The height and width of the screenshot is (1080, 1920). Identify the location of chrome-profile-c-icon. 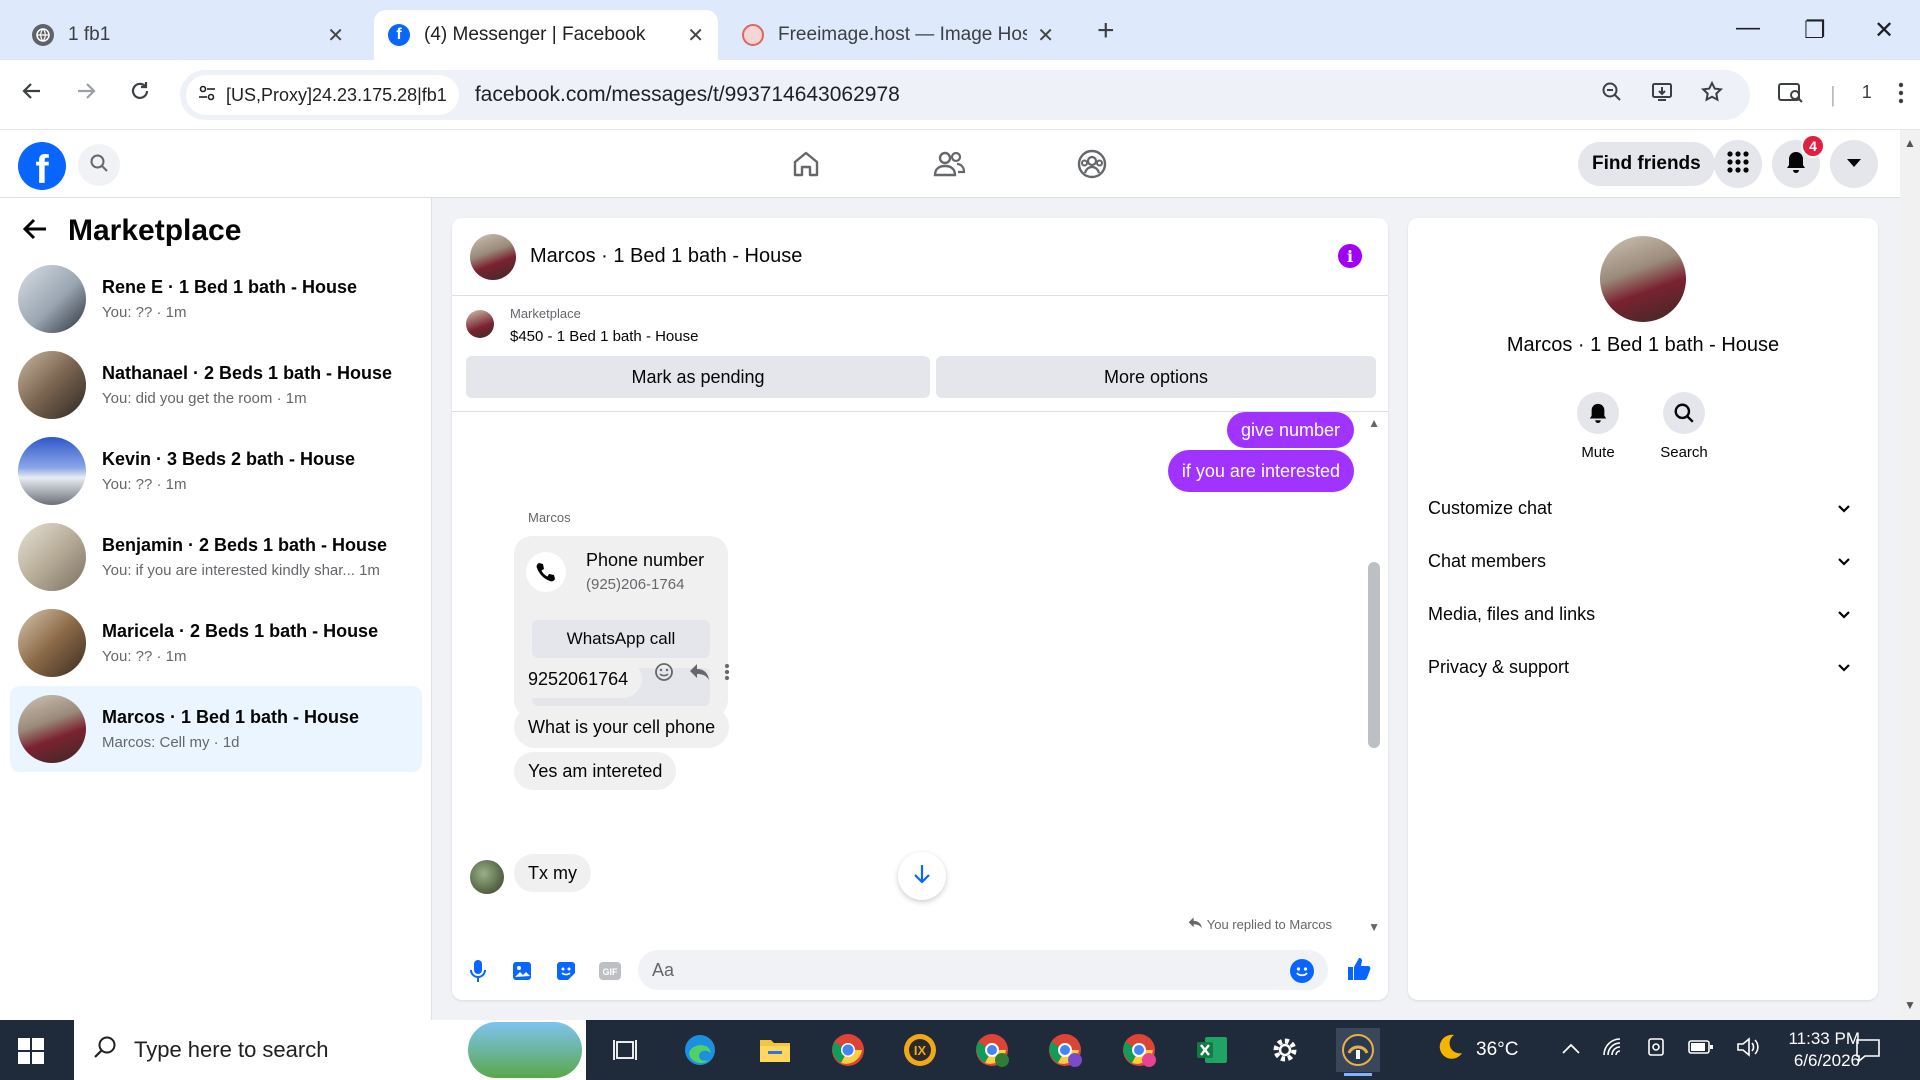
(1139, 1050).